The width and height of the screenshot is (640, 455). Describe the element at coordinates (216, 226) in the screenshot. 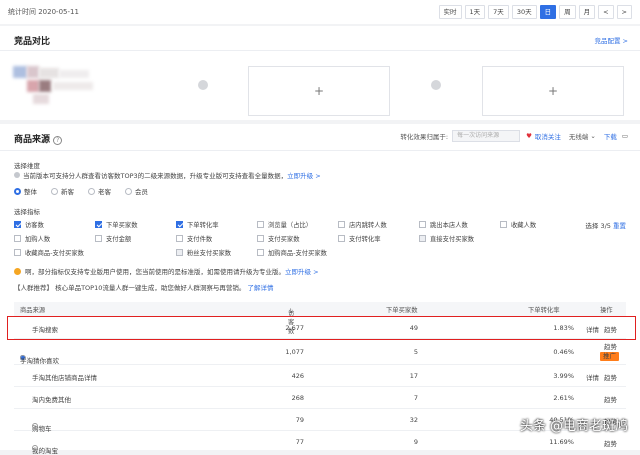

I see `metric-order-rate: 下单转化率` at that location.